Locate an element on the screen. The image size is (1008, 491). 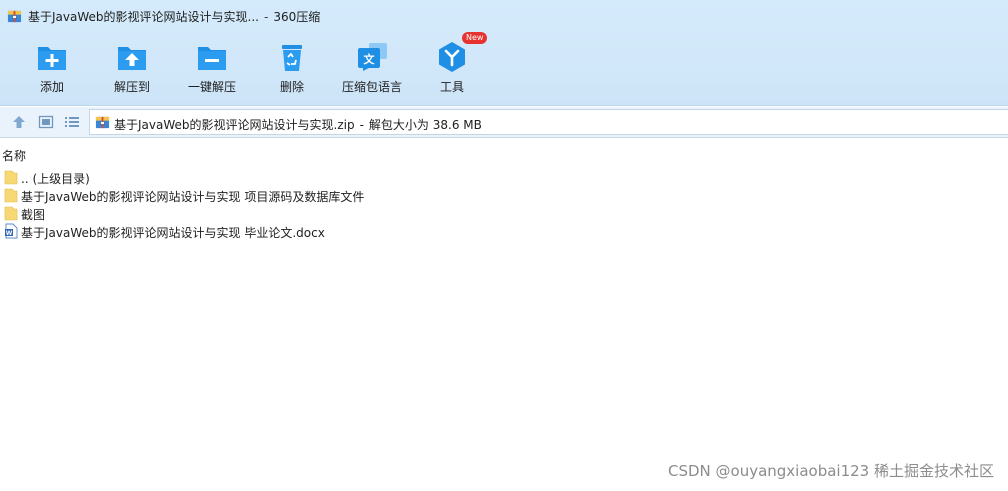
unpacked-size: 解包大小为 38.6 MB is located at coordinates (425, 125).